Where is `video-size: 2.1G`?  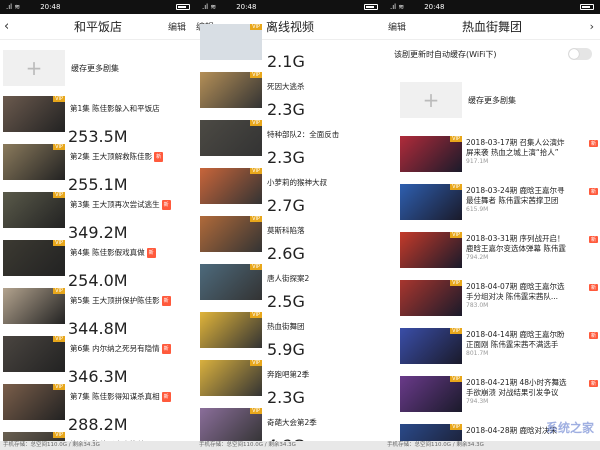 video-size: 2.1G is located at coordinates (286, 61).